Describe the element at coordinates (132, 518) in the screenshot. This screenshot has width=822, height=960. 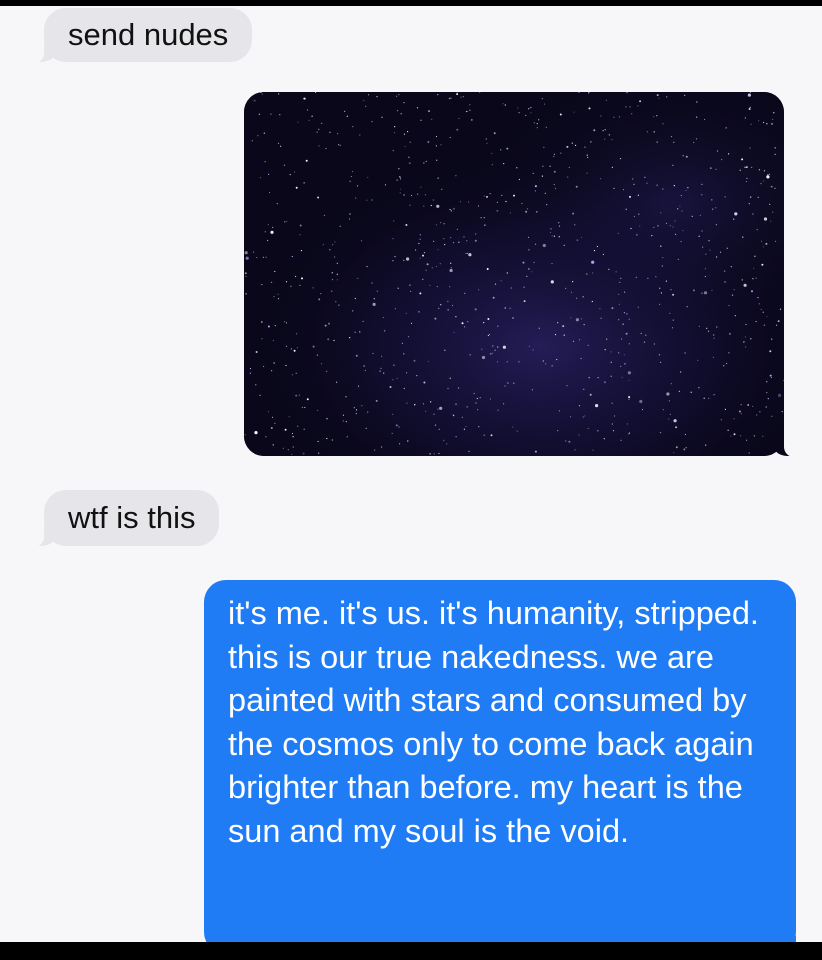
I see `message-text: wtf is this` at that location.